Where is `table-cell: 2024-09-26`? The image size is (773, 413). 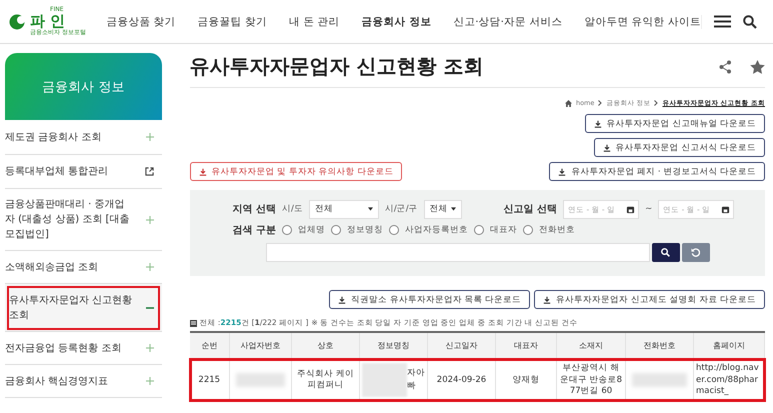
table-cell: 2024-09-26 is located at coordinates (462, 380).